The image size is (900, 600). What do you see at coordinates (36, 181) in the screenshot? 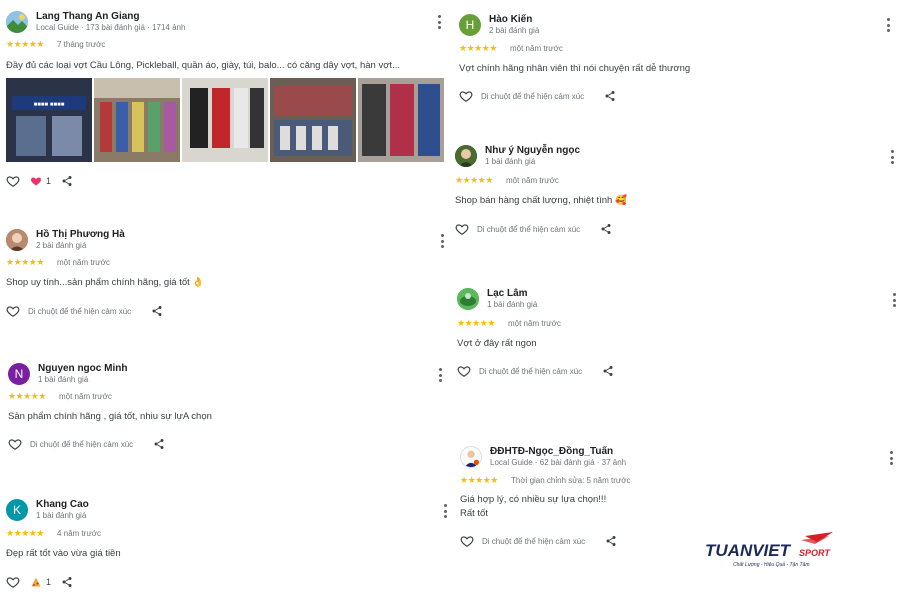
I see `heart-filled-icon` at bounding box center [36, 181].